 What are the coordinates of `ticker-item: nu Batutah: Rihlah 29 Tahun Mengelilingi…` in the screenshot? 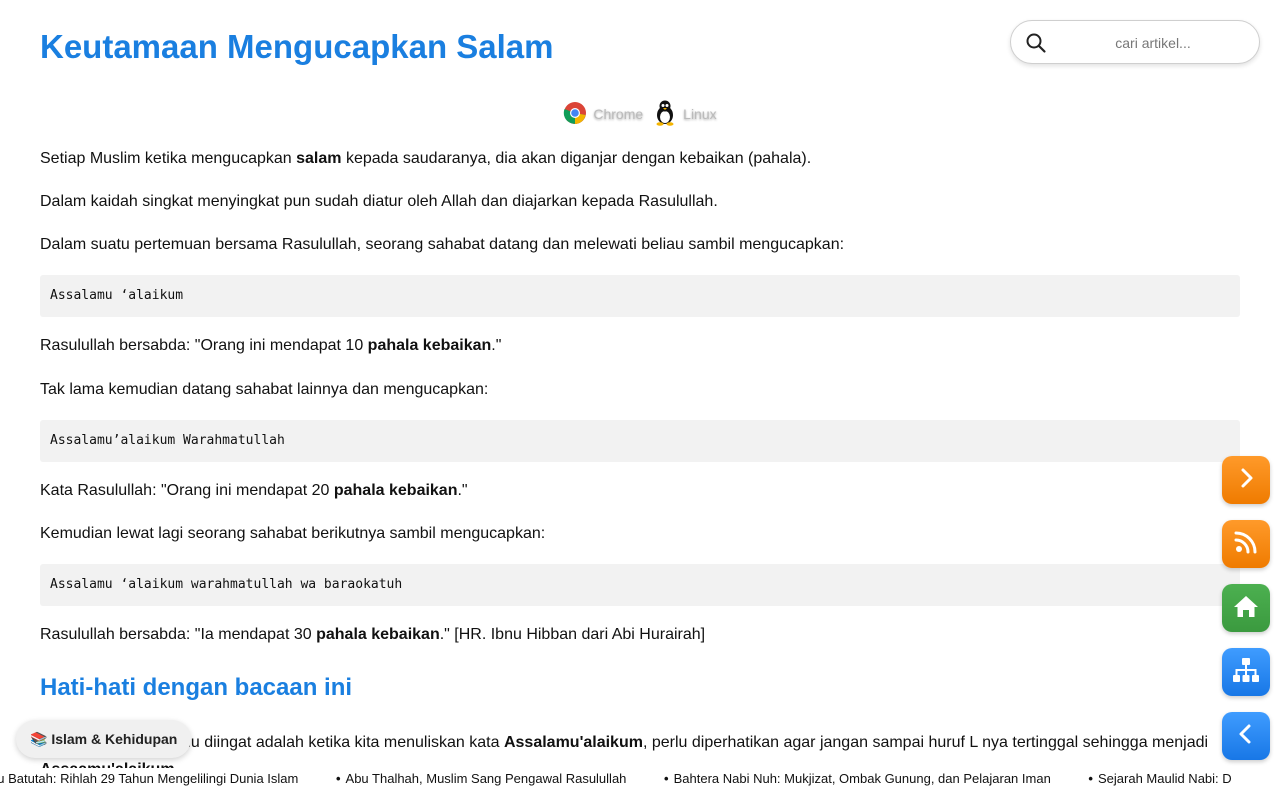 It's located at (149, 778).